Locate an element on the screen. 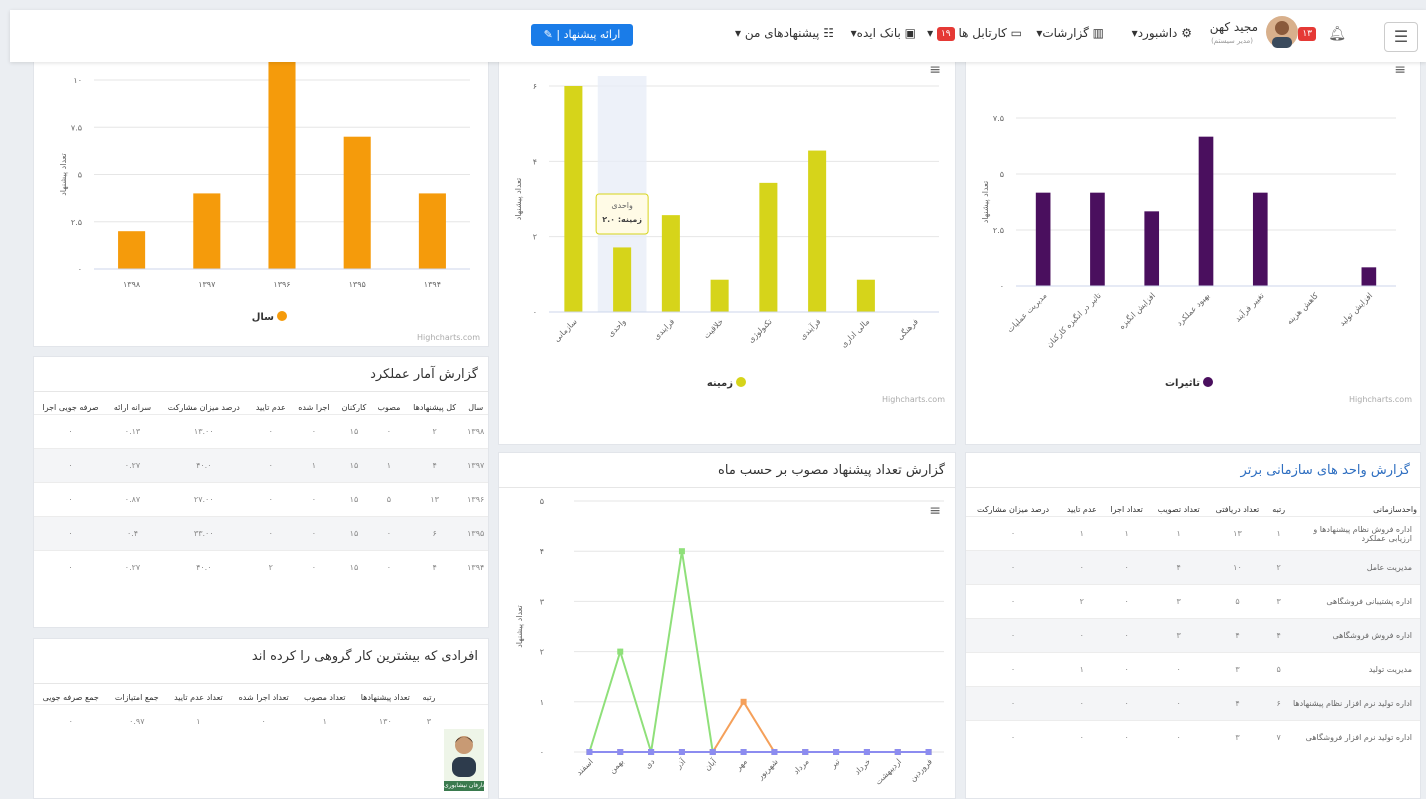 This screenshot has width=1426, height=799. nav-kartable: ▭ کارتابل ها ۱۹ ▾ is located at coordinates (974, 33).